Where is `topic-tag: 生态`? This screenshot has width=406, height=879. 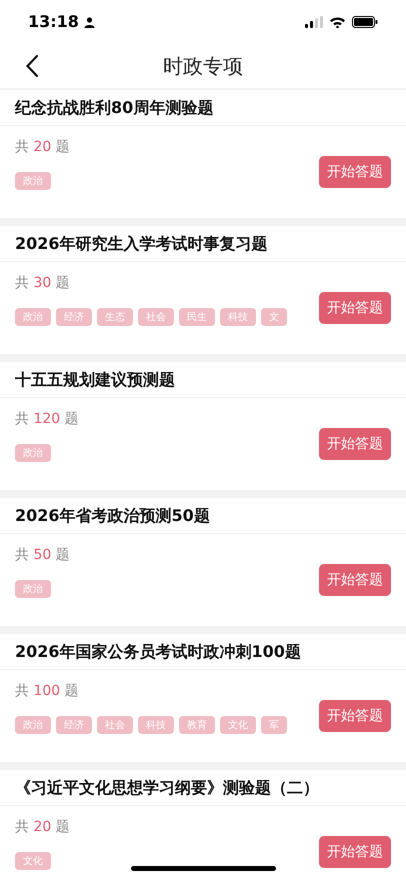 topic-tag: 生态 is located at coordinates (115, 317).